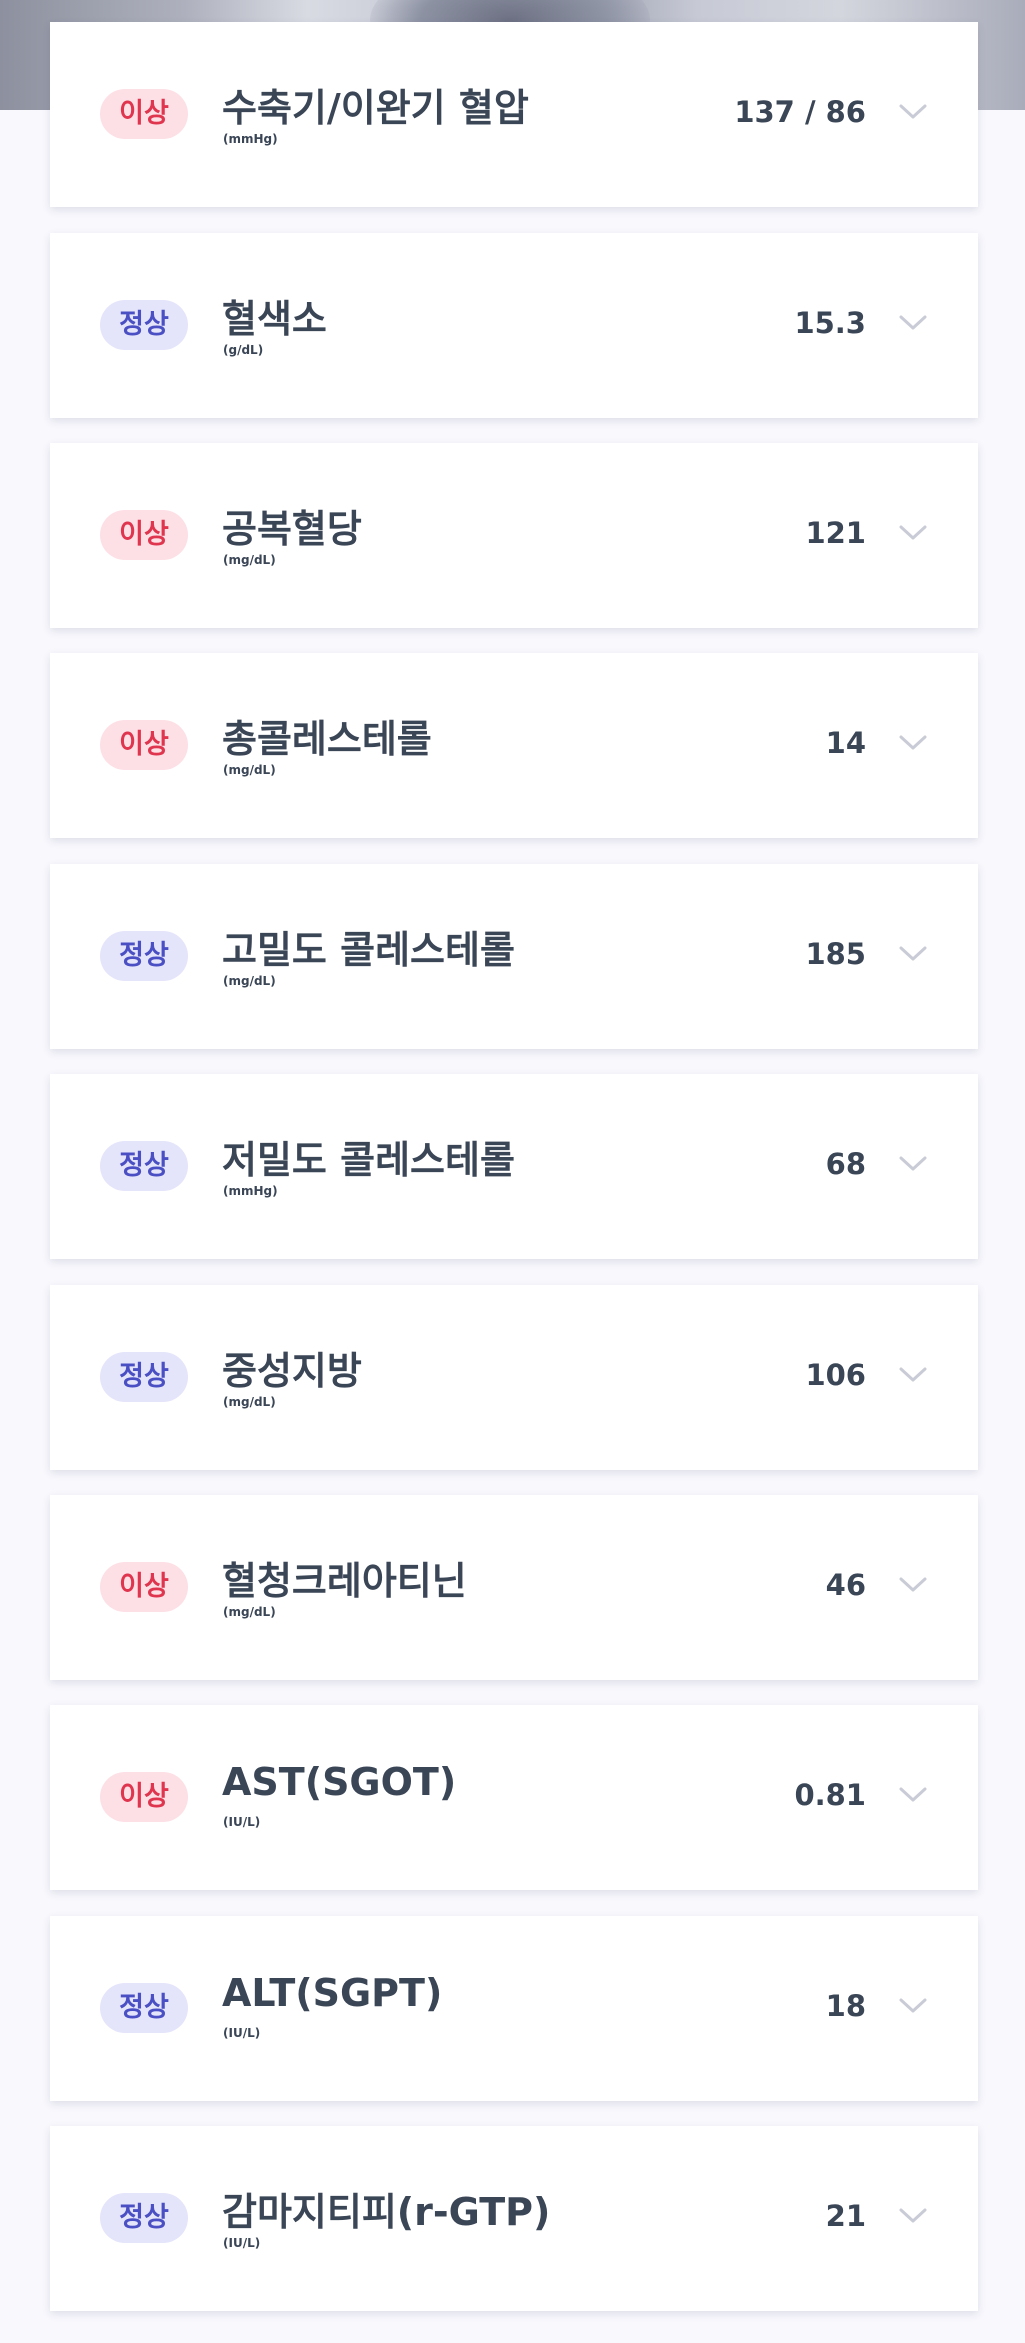 The height and width of the screenshot is (2343, 1025). Describe the element at coordinates (368, 950) in the screenshot. I see `result-title: 고밀도 콜레스테롤` at that location.